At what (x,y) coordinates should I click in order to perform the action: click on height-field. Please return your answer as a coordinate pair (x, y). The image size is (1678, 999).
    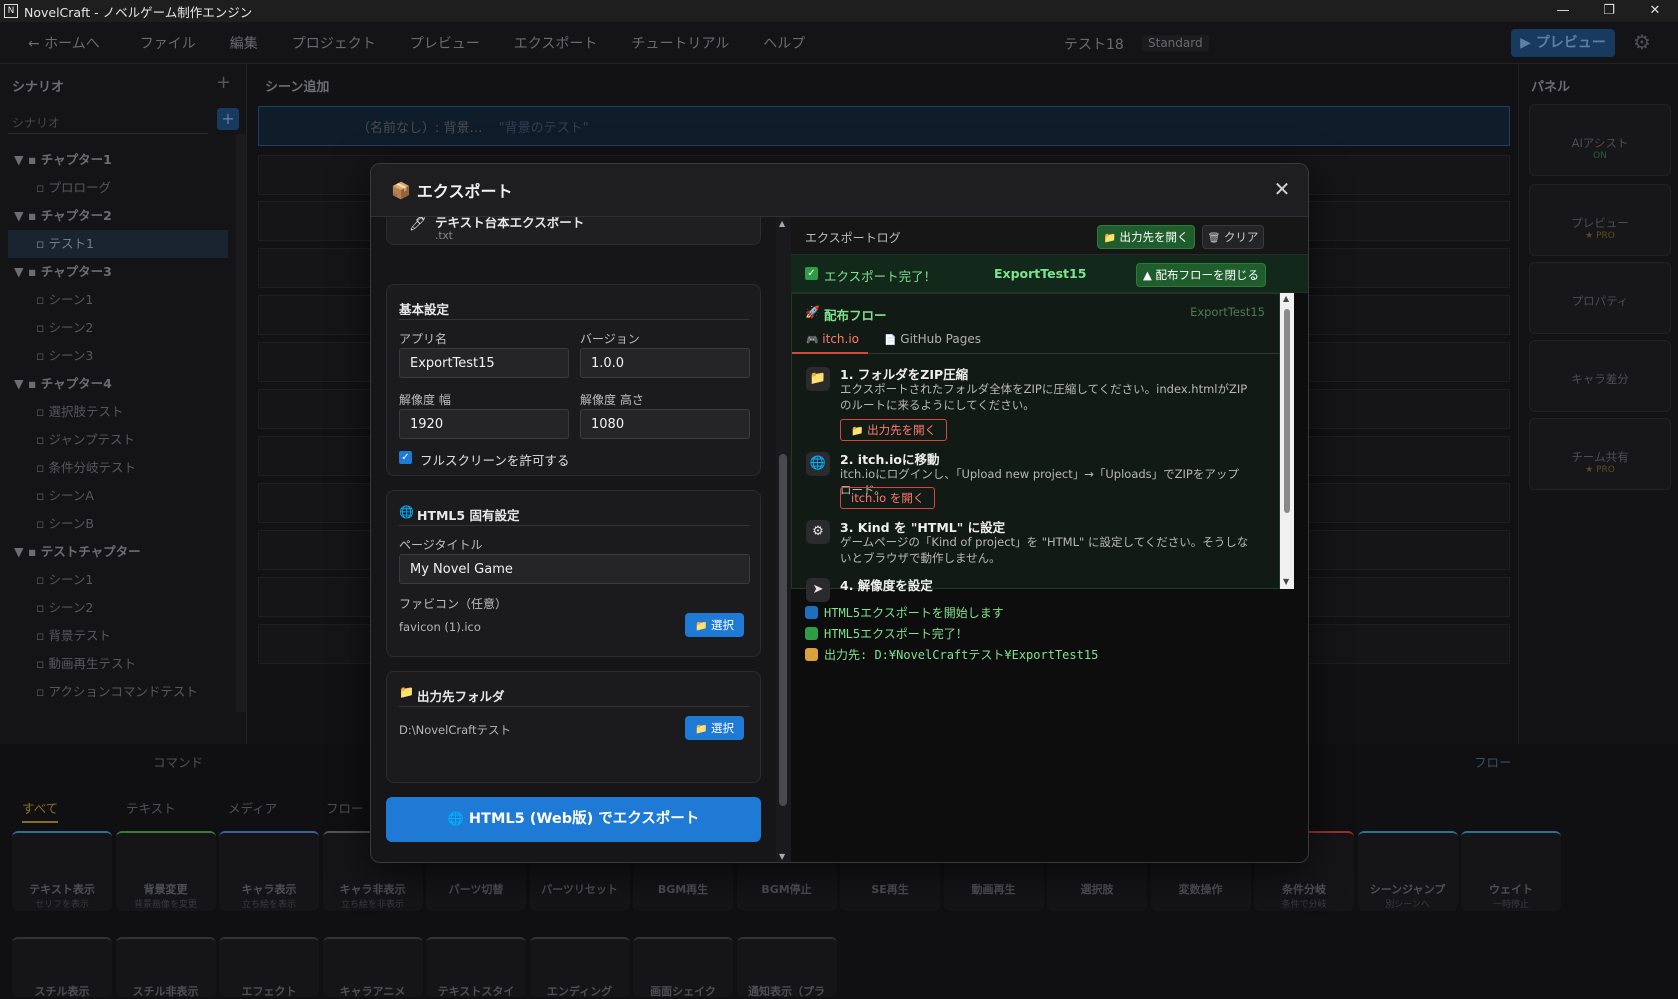
    Looking at the image, I should click on (665, 424).